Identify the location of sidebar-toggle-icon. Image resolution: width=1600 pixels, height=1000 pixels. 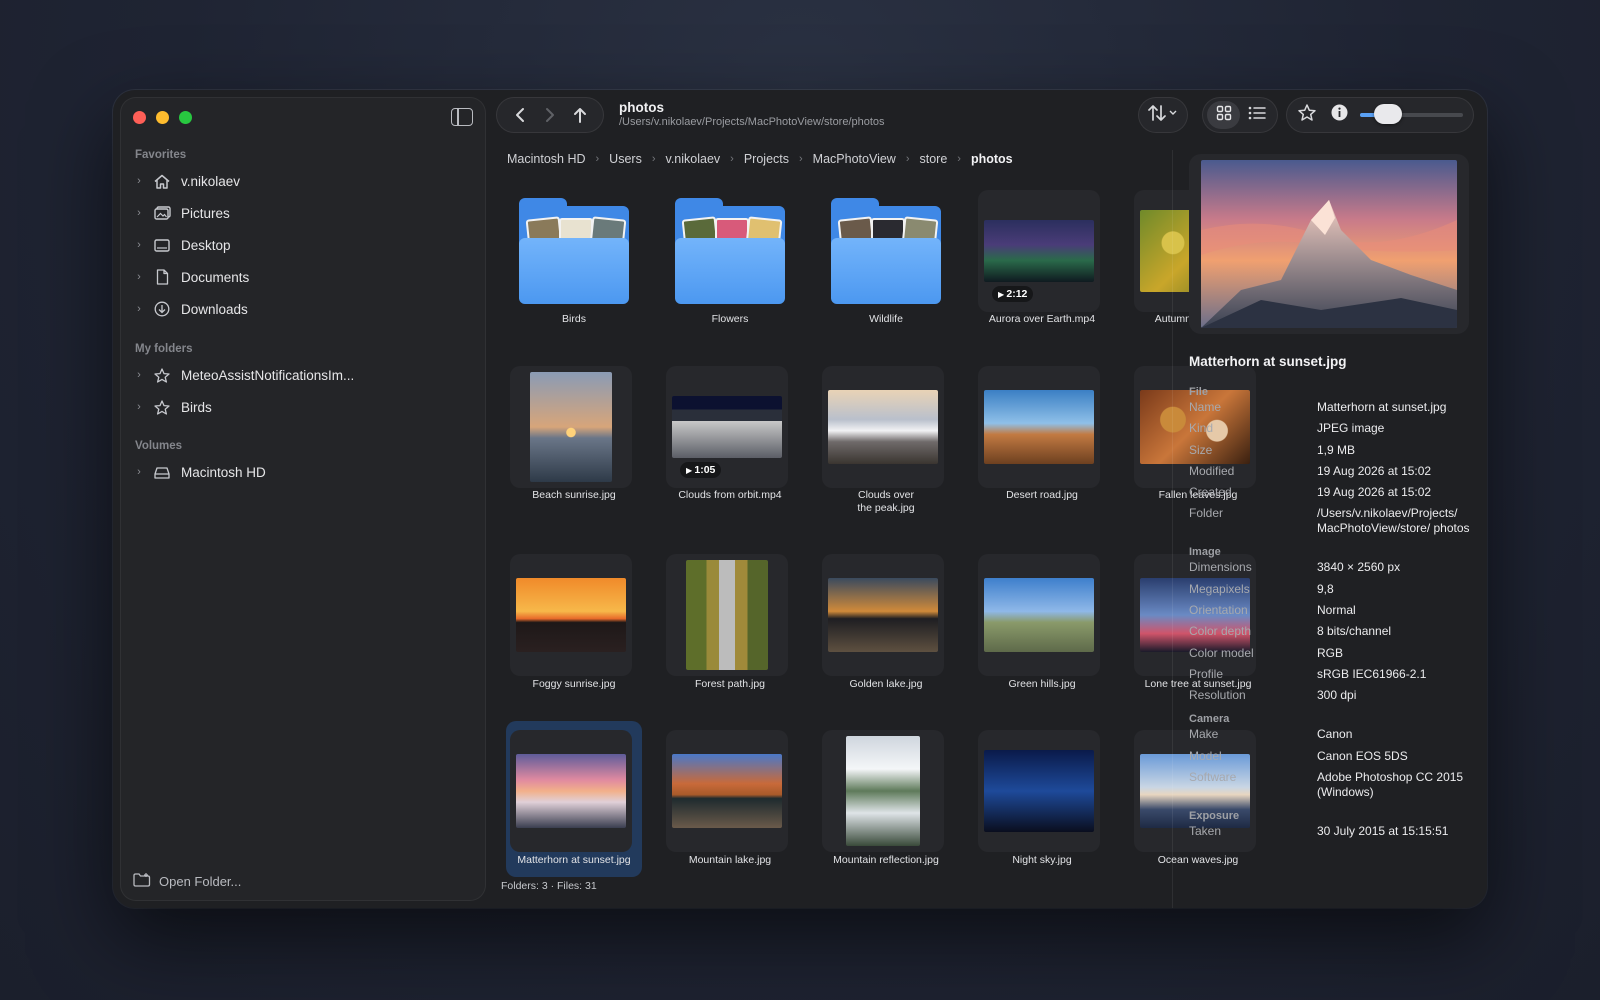
(462, 117).